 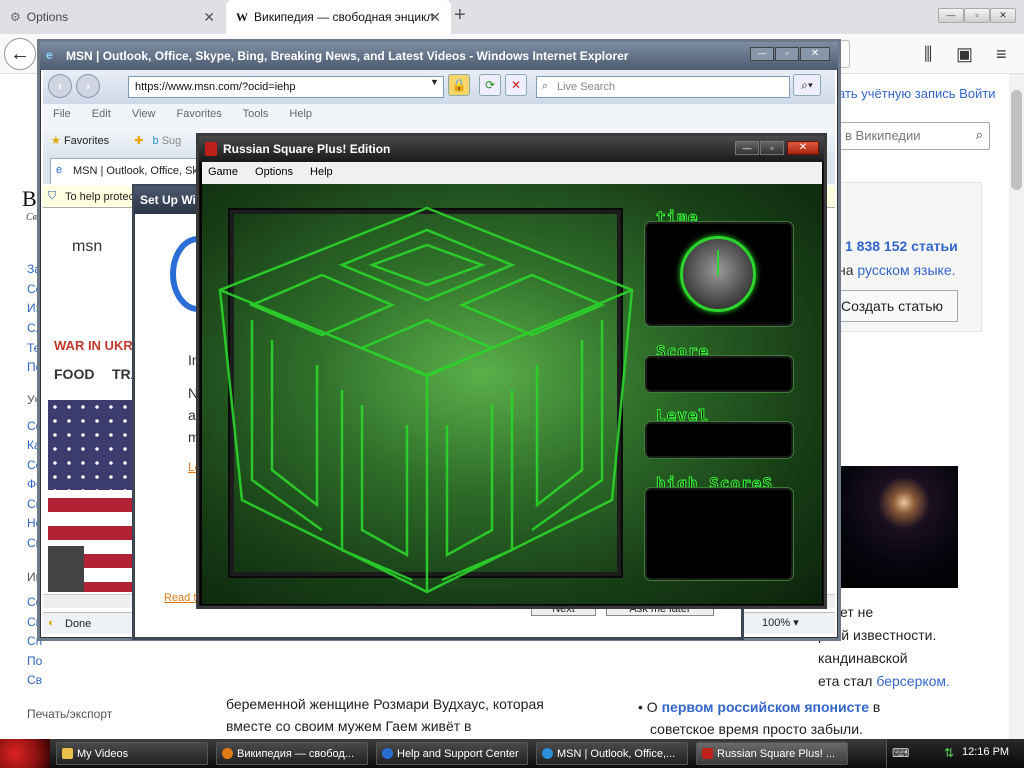 What do you see at coordinates (913, 681) in the screenshot?
I see `article-link: берсерком.` at bounding box center [913, 681].